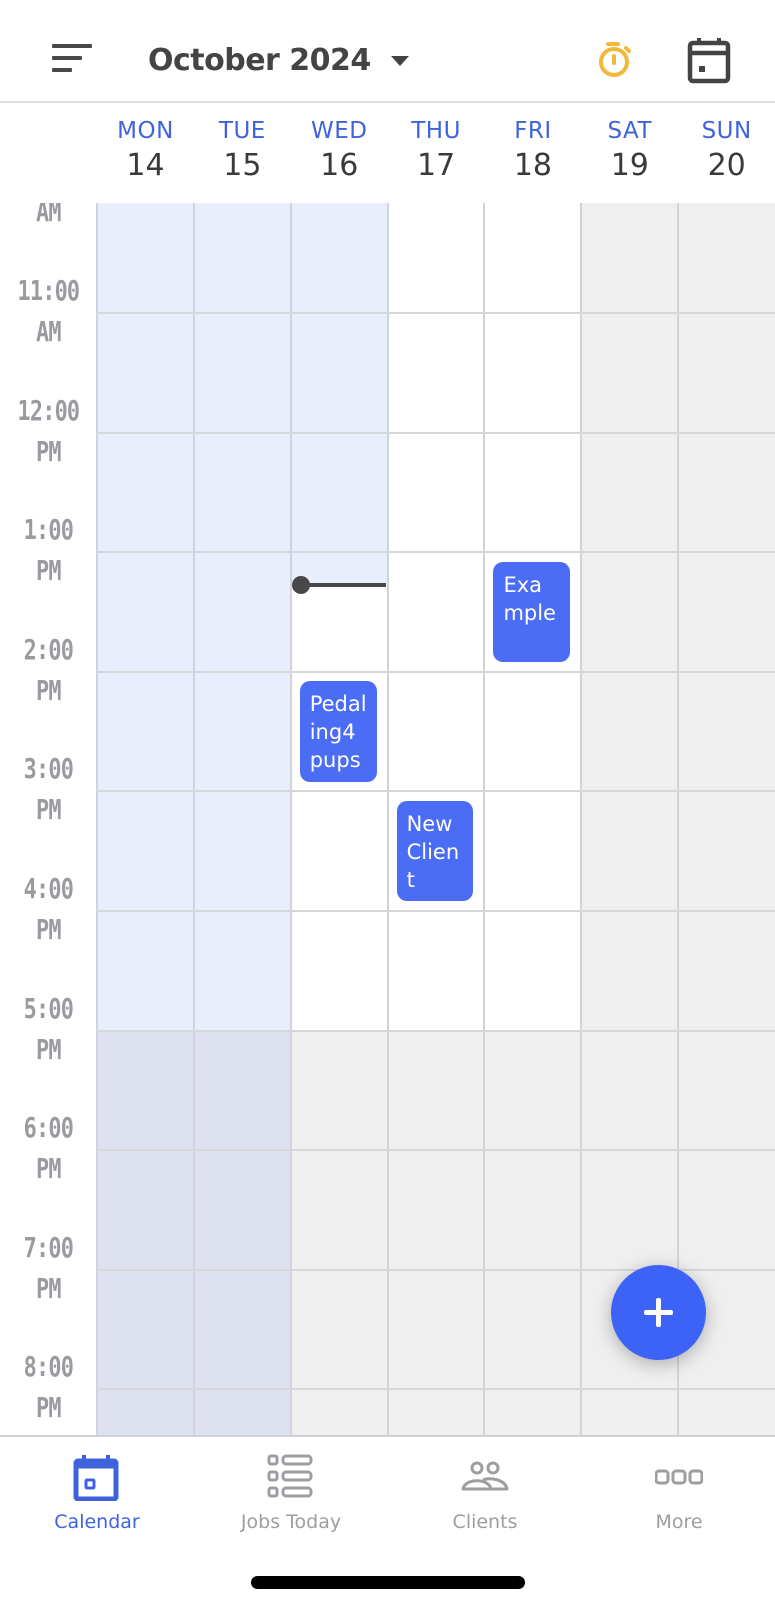 This screenshot has width=775, height=1600. What do you see at coordinates (629, 165) in the screenshot?
I see `day-date: 19` at bounding box center [629, 165].